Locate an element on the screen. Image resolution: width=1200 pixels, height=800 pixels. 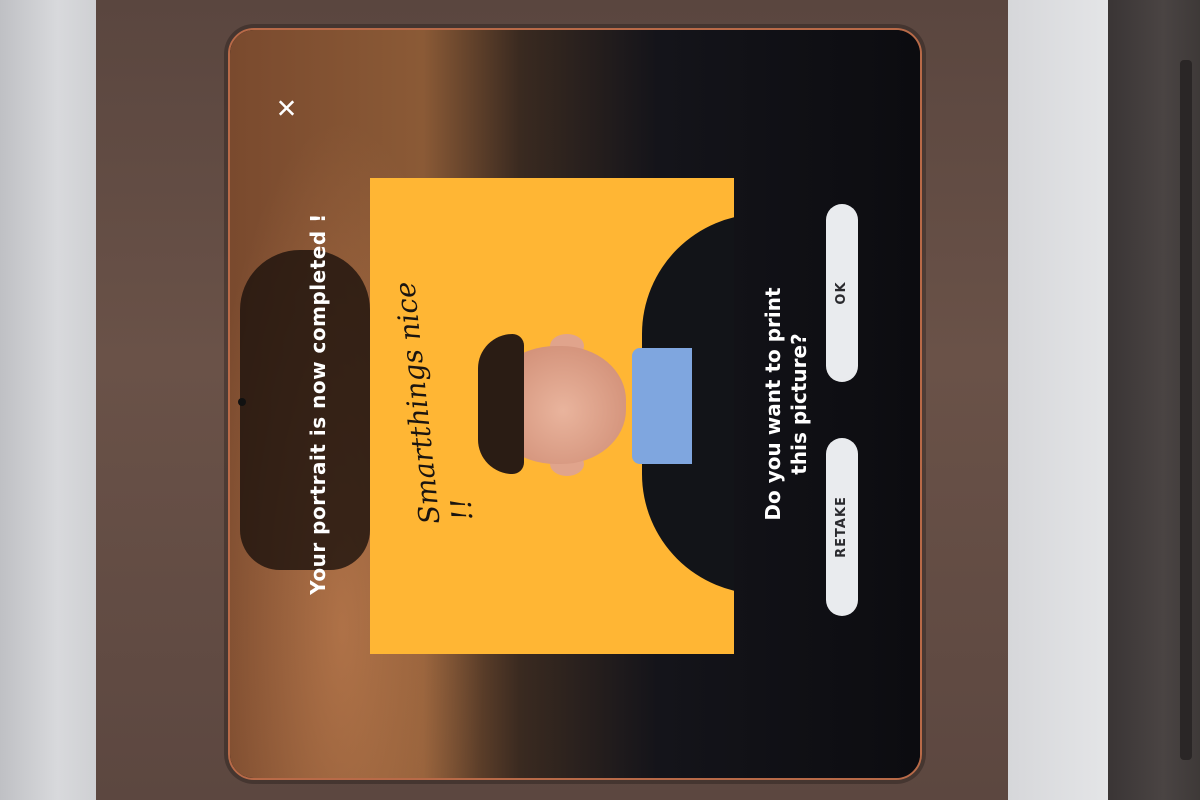
wall-right-background is located at coordinates (1058, 400).